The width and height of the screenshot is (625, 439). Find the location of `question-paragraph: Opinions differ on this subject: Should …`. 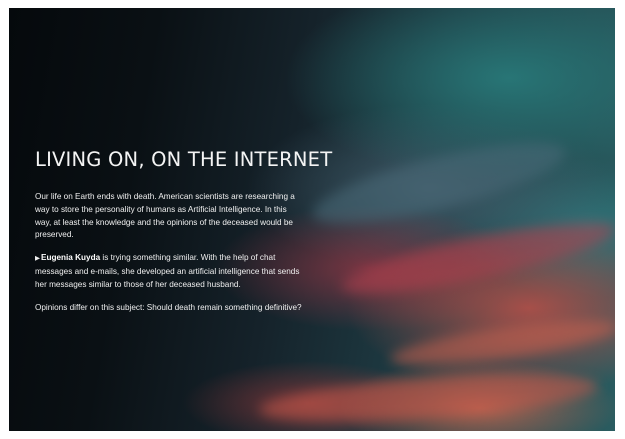

question-paragraph: Opinions differ on this subject: Should … is located at coordinates (168, 307).